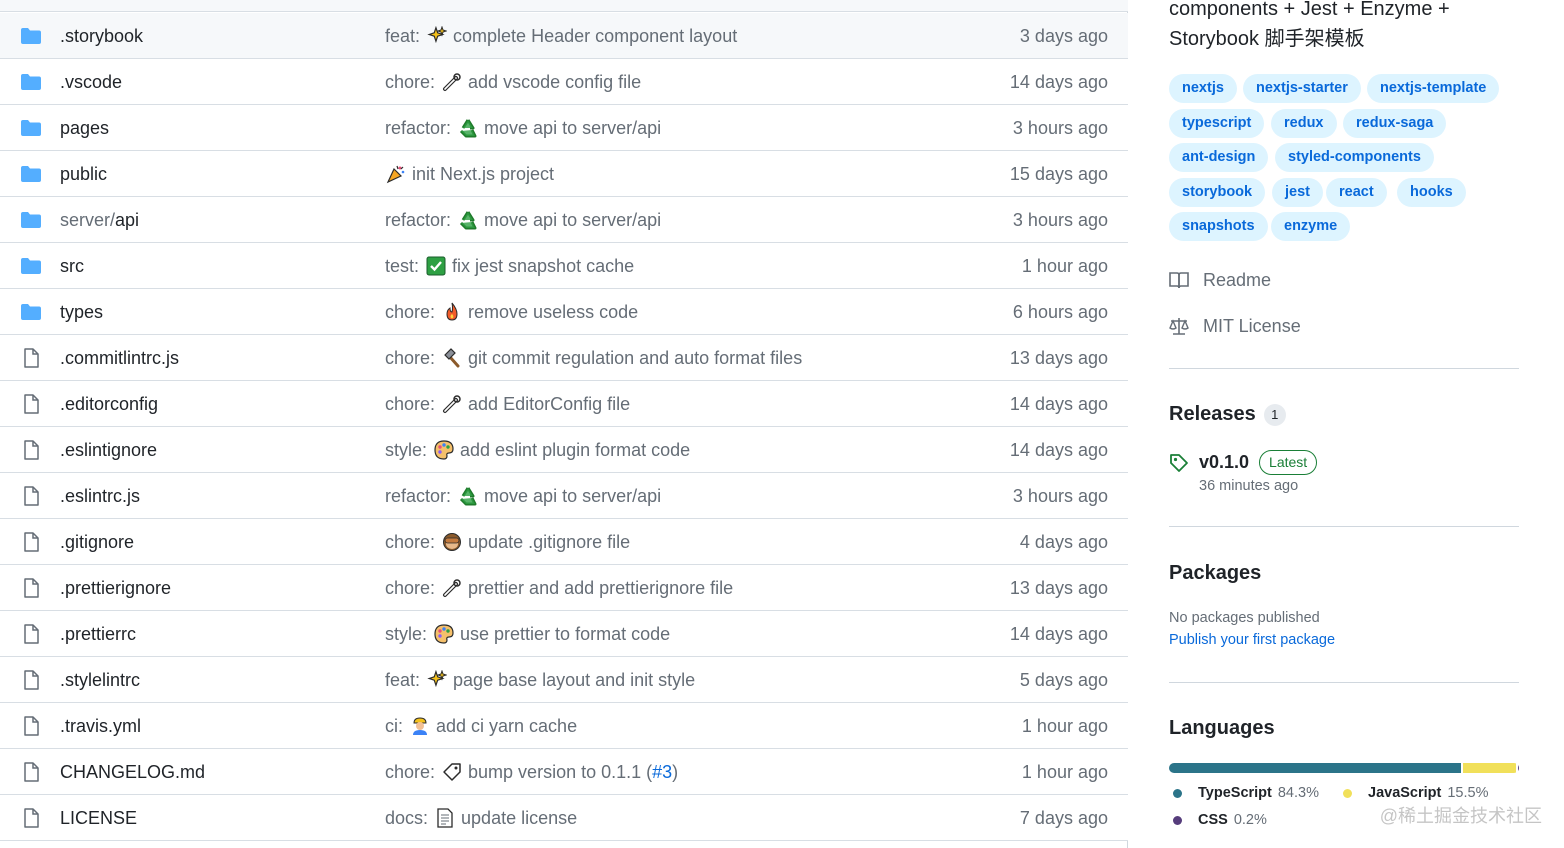 Image resolution: width=1564 pixels, height=848 pixels. What do you see at coordinates (84, 128) in the screenshot?
I see `file-name-link: pages` at bounding box center [84, 128].